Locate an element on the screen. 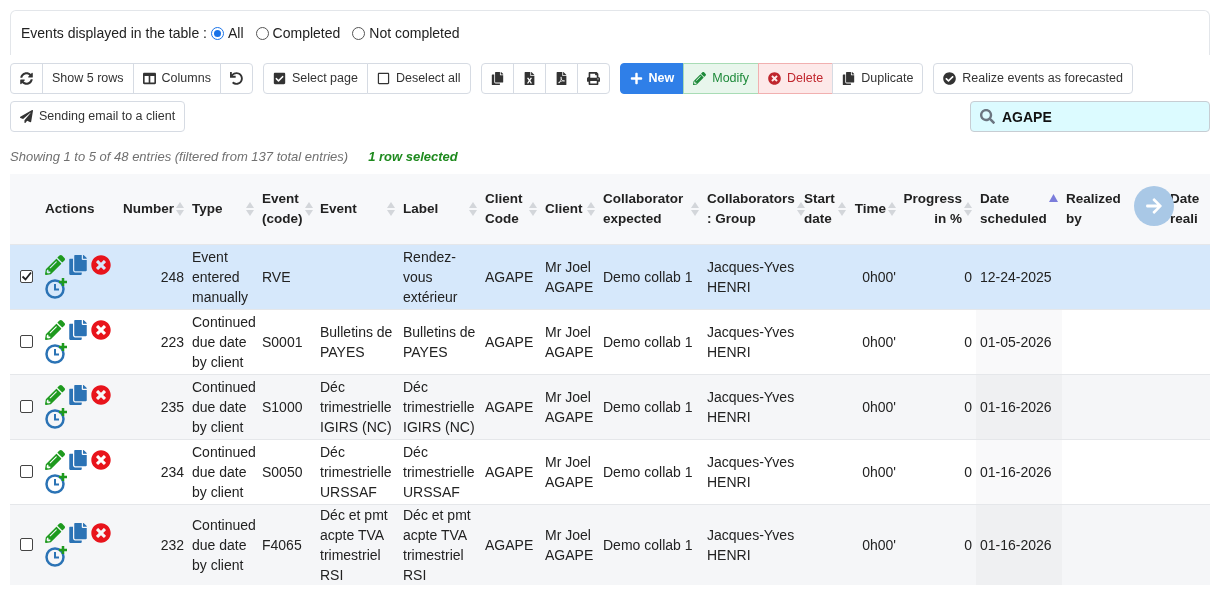 Image resolution: width=1220 pixels, height=604 pixels. table-cell: 248 is located at coordinates (172, 276).